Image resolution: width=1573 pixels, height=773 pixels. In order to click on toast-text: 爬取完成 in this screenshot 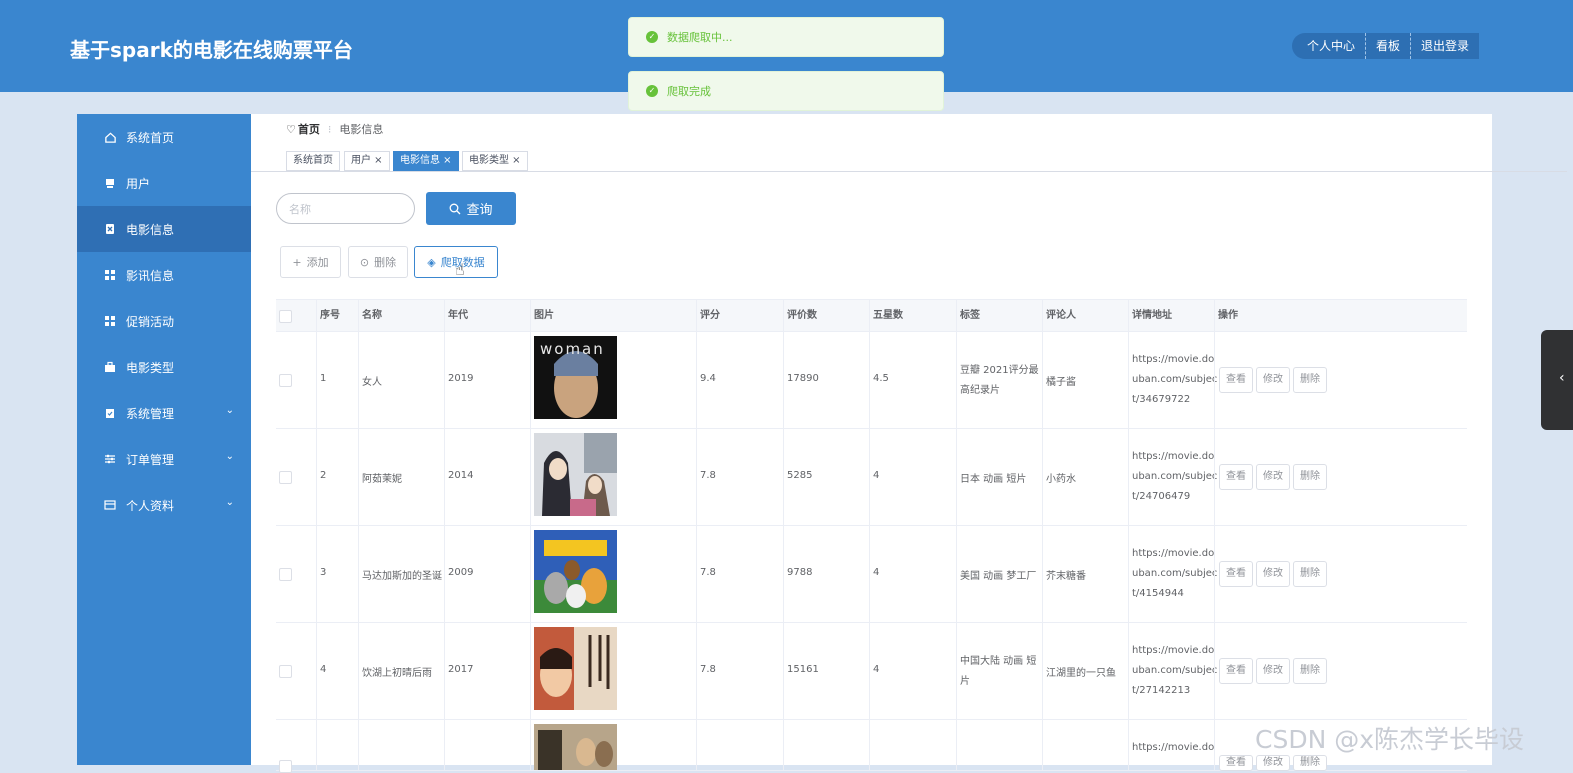, I will do `click(689, 91)`.